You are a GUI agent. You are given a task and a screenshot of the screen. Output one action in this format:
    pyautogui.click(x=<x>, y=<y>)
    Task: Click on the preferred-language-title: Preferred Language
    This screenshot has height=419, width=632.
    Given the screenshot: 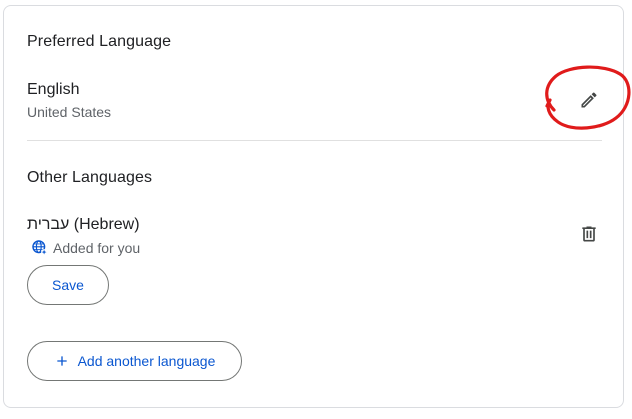 What is the action you would take?
    pyautogui.click(x=99, y=41)
    